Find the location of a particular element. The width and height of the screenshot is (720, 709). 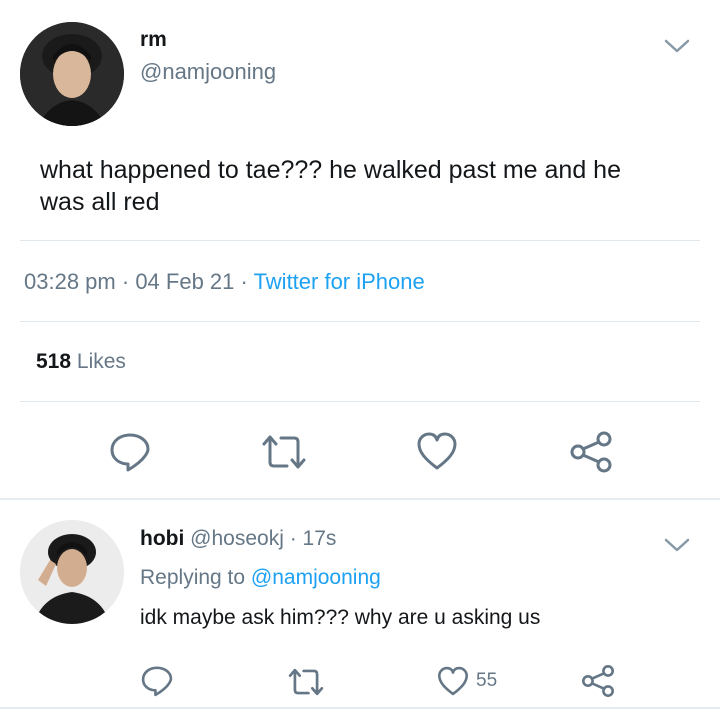

reply-retweet-button is located at coordinates (306, 682).